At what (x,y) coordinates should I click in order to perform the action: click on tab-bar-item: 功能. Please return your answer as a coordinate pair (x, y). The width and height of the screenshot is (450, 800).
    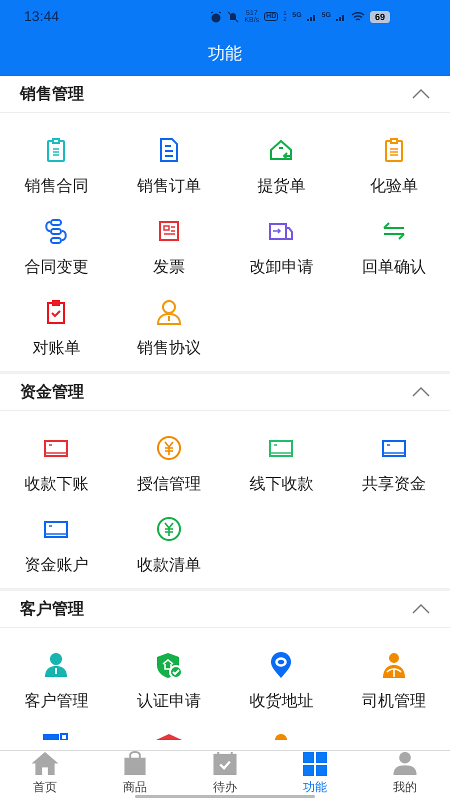
    Looking at the image, I should click on (315, 775).